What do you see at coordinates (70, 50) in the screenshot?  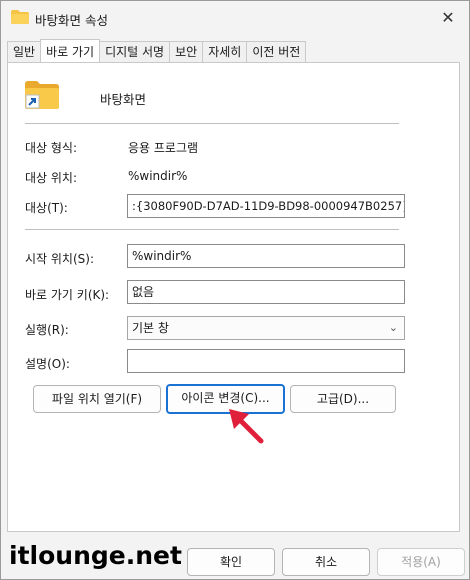 I see `tab-shortcut: 바로 가기` at bounding box center [70, 50].